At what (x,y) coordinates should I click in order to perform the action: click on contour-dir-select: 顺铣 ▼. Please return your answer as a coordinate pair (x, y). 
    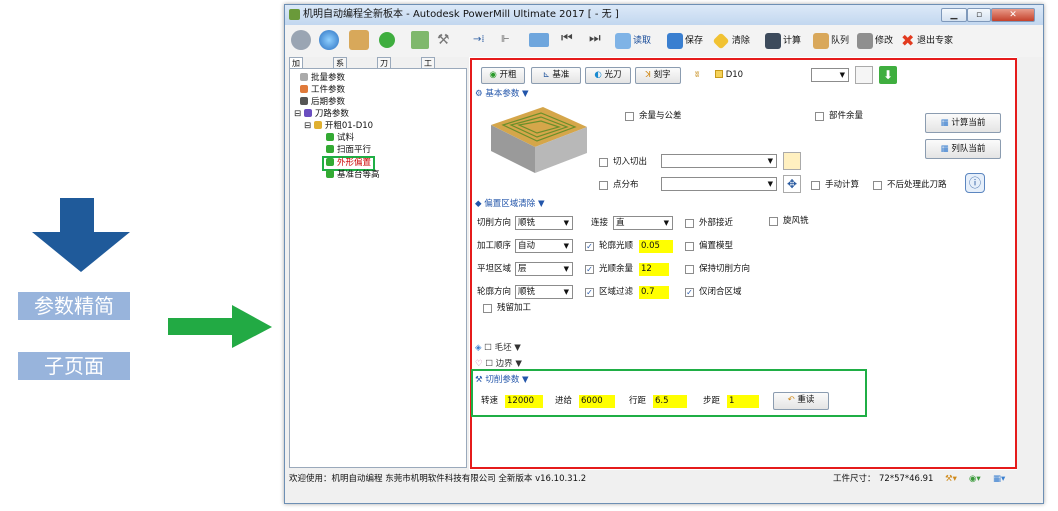
    Looking at the image, I should click on (544, 292).